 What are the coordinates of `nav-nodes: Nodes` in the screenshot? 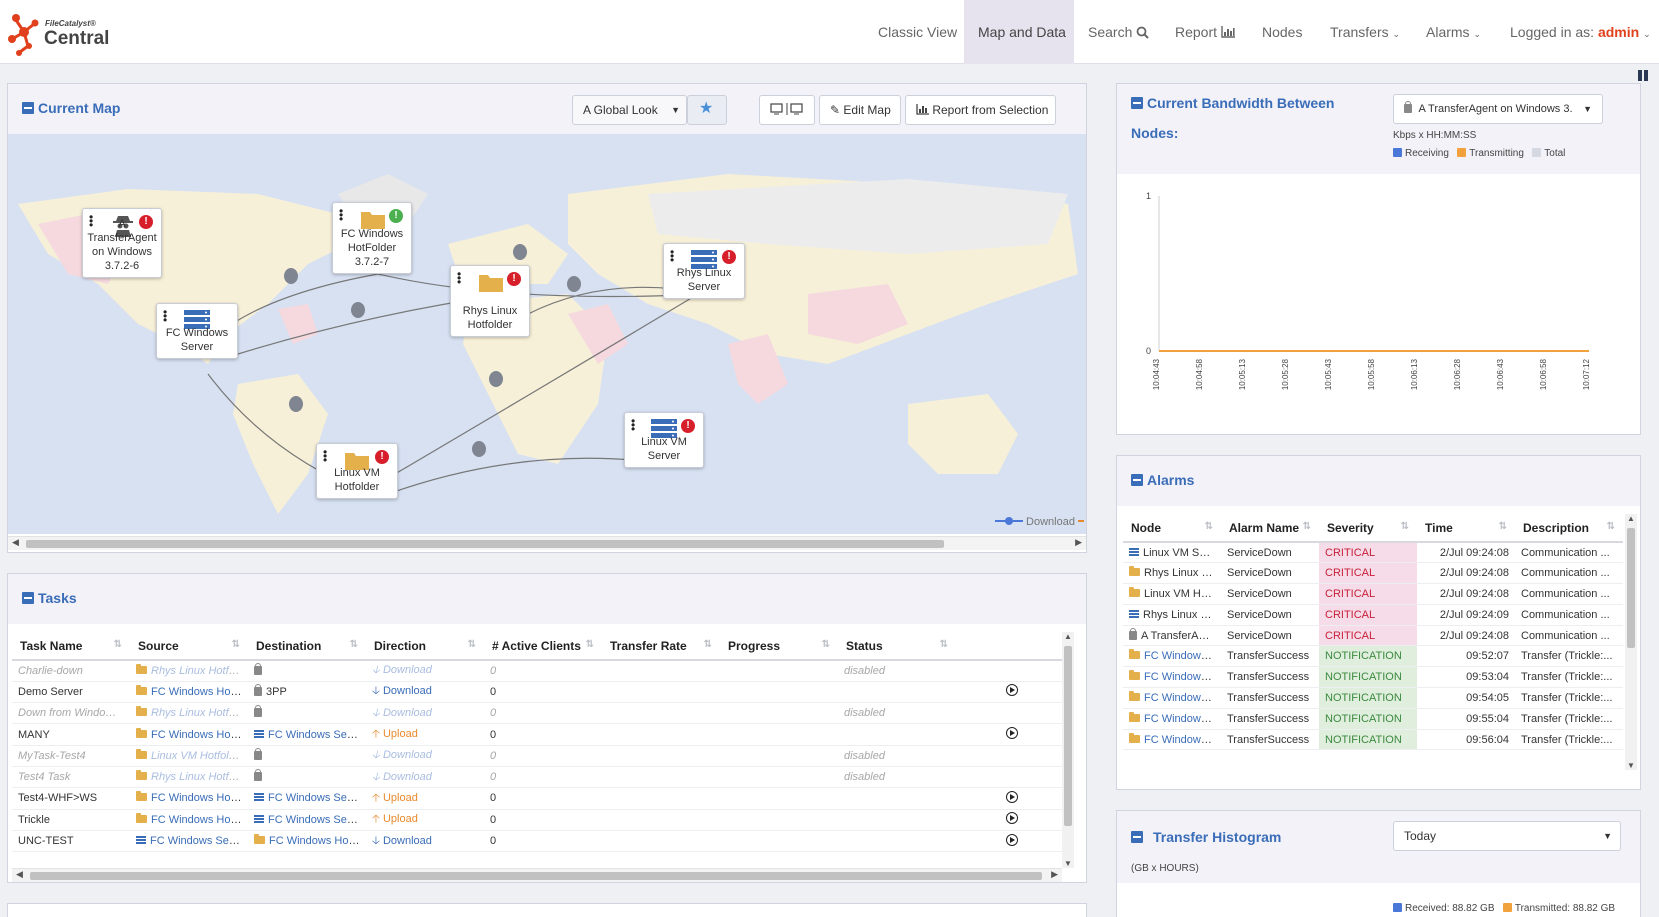 It's located at (1282, 32).